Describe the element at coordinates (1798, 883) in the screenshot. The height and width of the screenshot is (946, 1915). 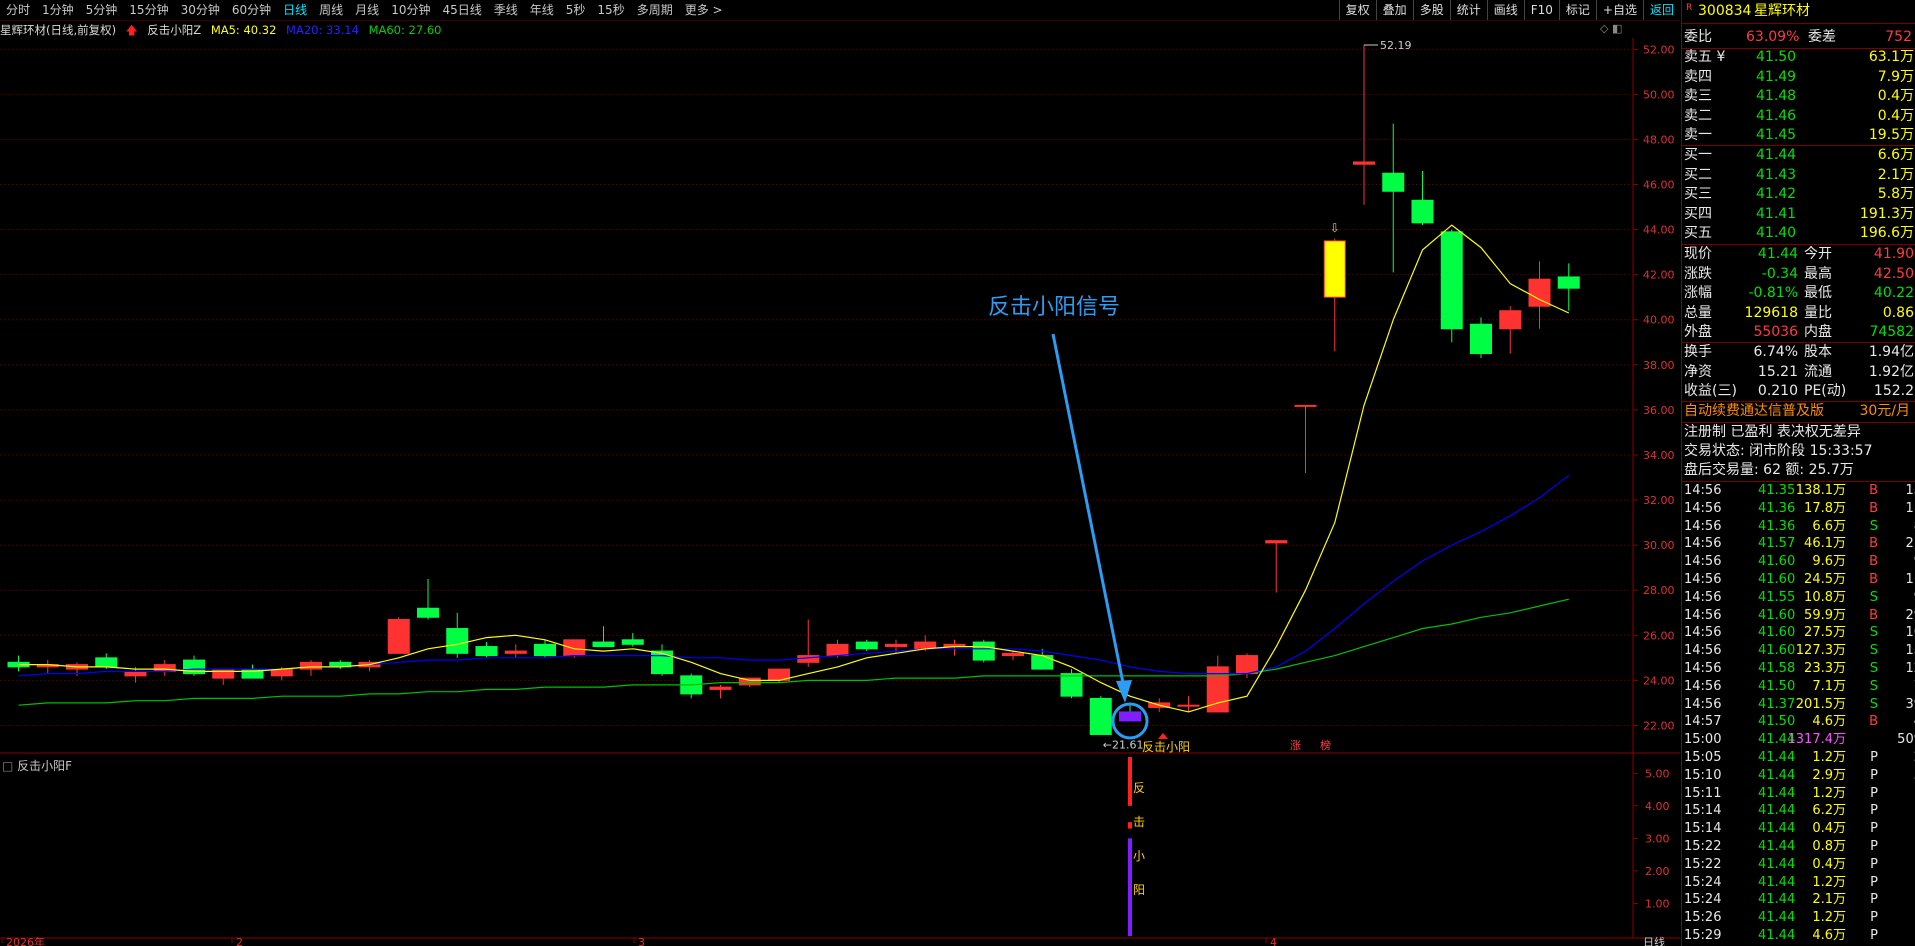
I see `tick-row: 15:2441.441.2万P1` at that location.